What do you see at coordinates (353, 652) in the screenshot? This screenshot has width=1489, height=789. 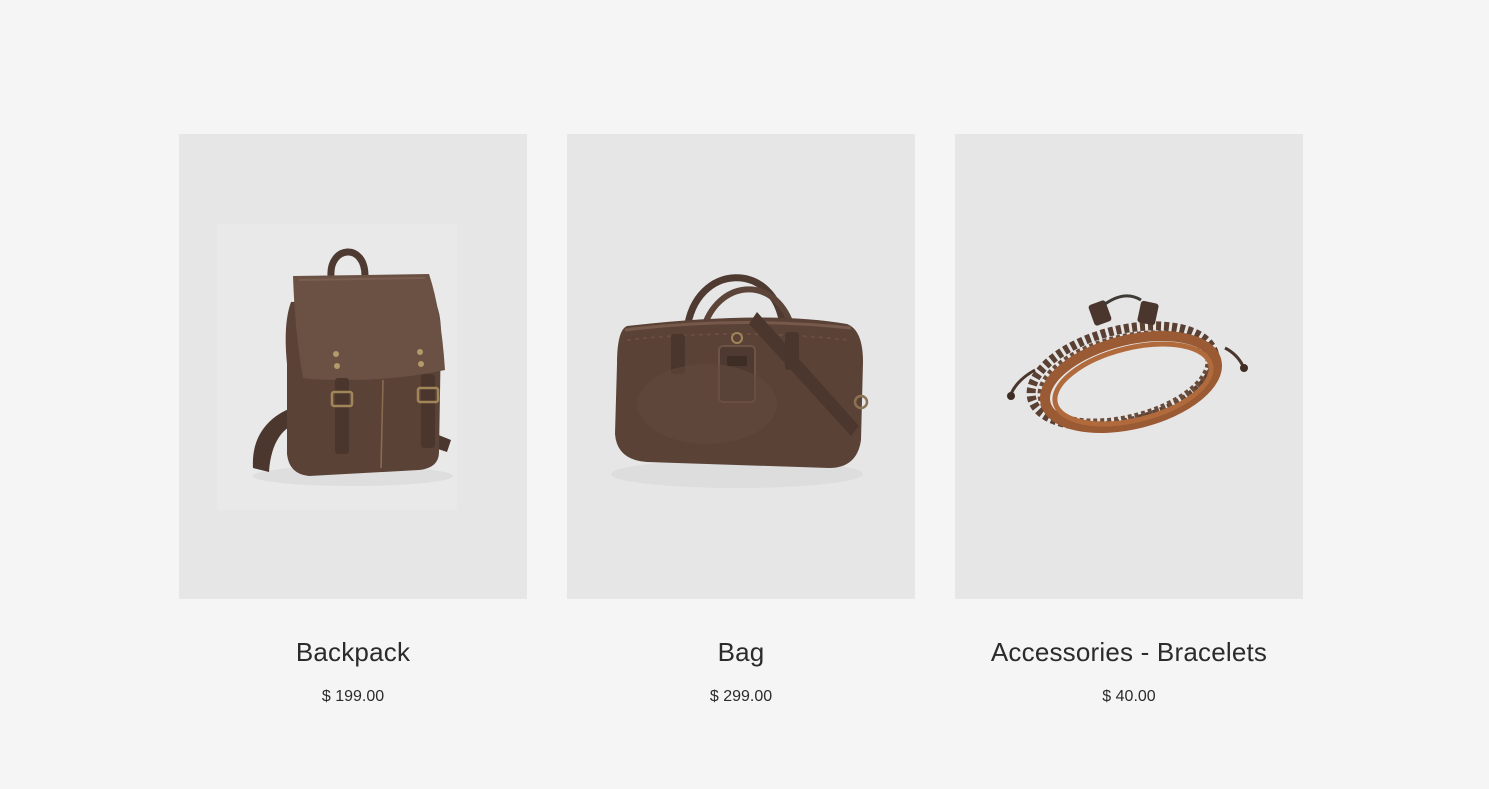 I see `product-name: Backpack` at bounding box center [353, 652].